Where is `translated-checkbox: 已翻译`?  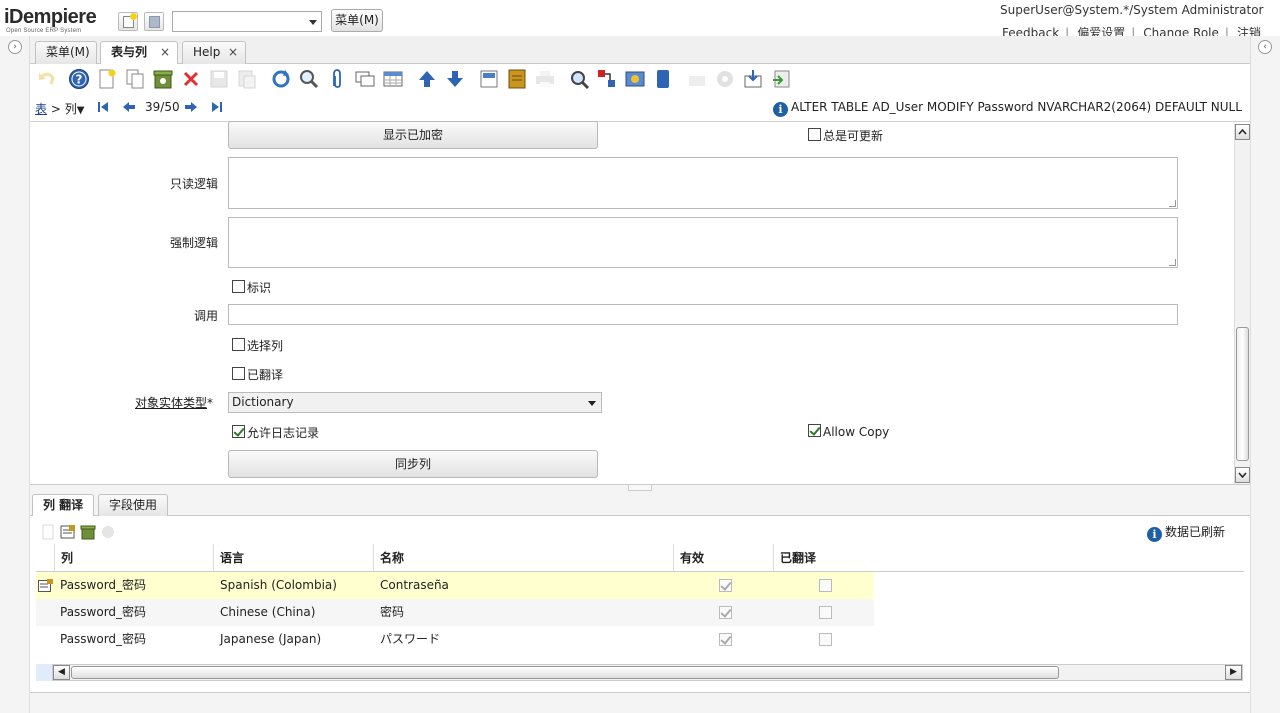 translated-checkbox: 已翻译 is located at coordinates (257, 374).